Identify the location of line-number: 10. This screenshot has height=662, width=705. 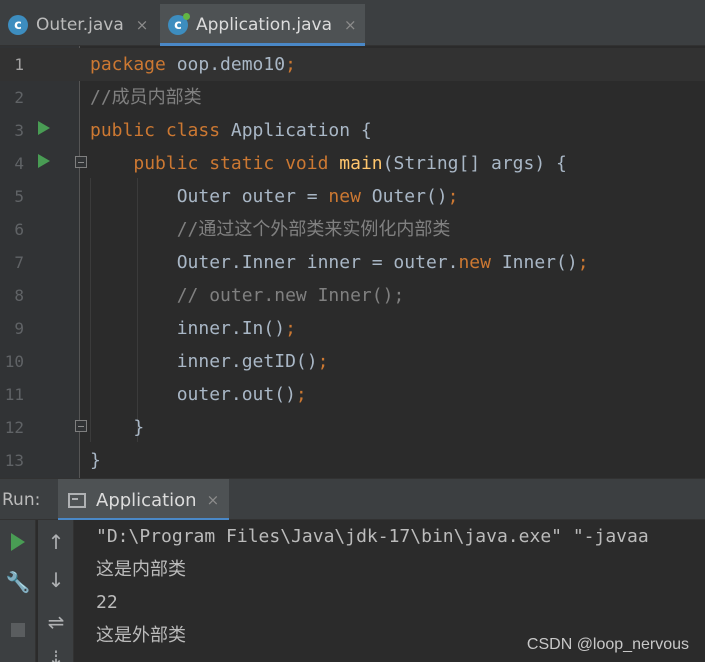
(14, 361).